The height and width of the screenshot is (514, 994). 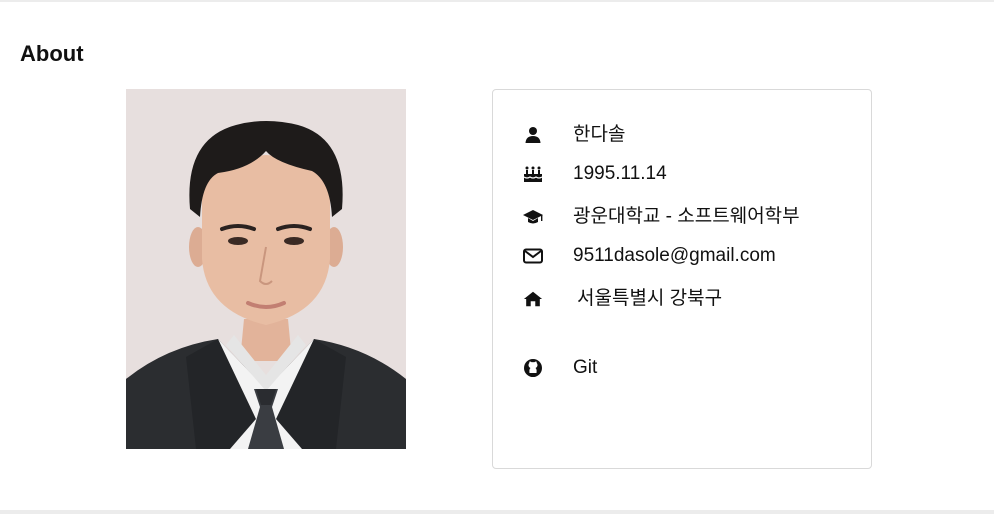 I want to click on profile-birthday: 1995.11.14, so click(x=620, y=173).